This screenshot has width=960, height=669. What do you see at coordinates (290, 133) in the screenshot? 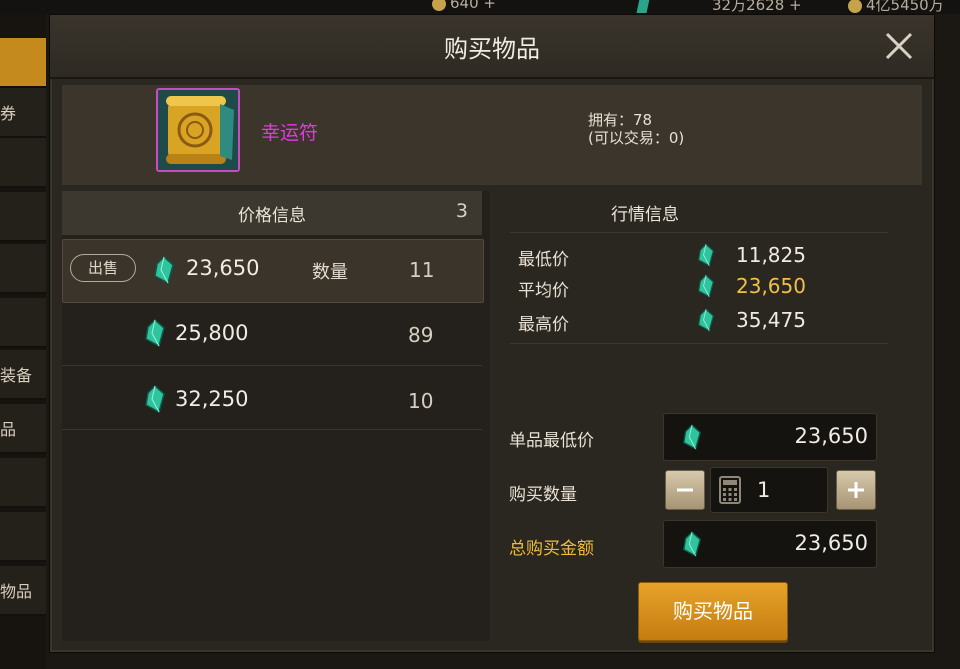
I see `item-name: 幸运符` at bounding box center [290, 133].